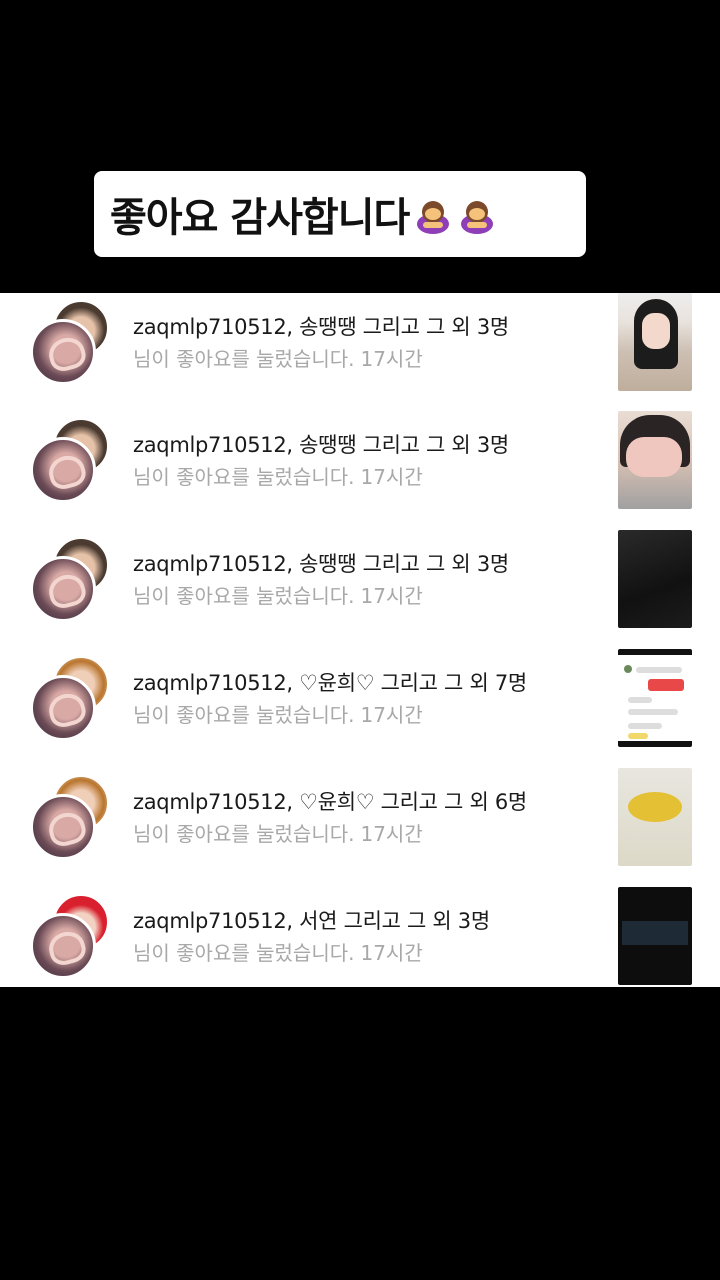  What do you see at coordinates (330, 801) in the screenshot?
I see `notification-users: zaqmlp710512, ♡윤희♡ 그리고 그 외 6명` at bounding box center [330, 801].